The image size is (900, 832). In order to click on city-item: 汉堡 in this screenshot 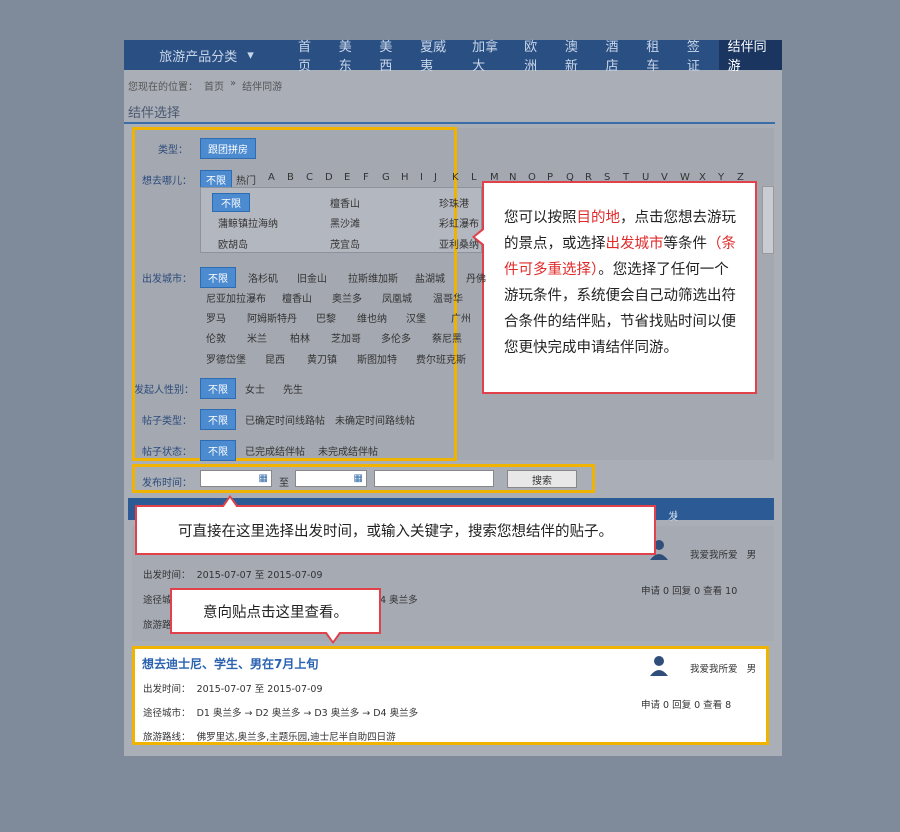, I will do `click(416, 317)`.